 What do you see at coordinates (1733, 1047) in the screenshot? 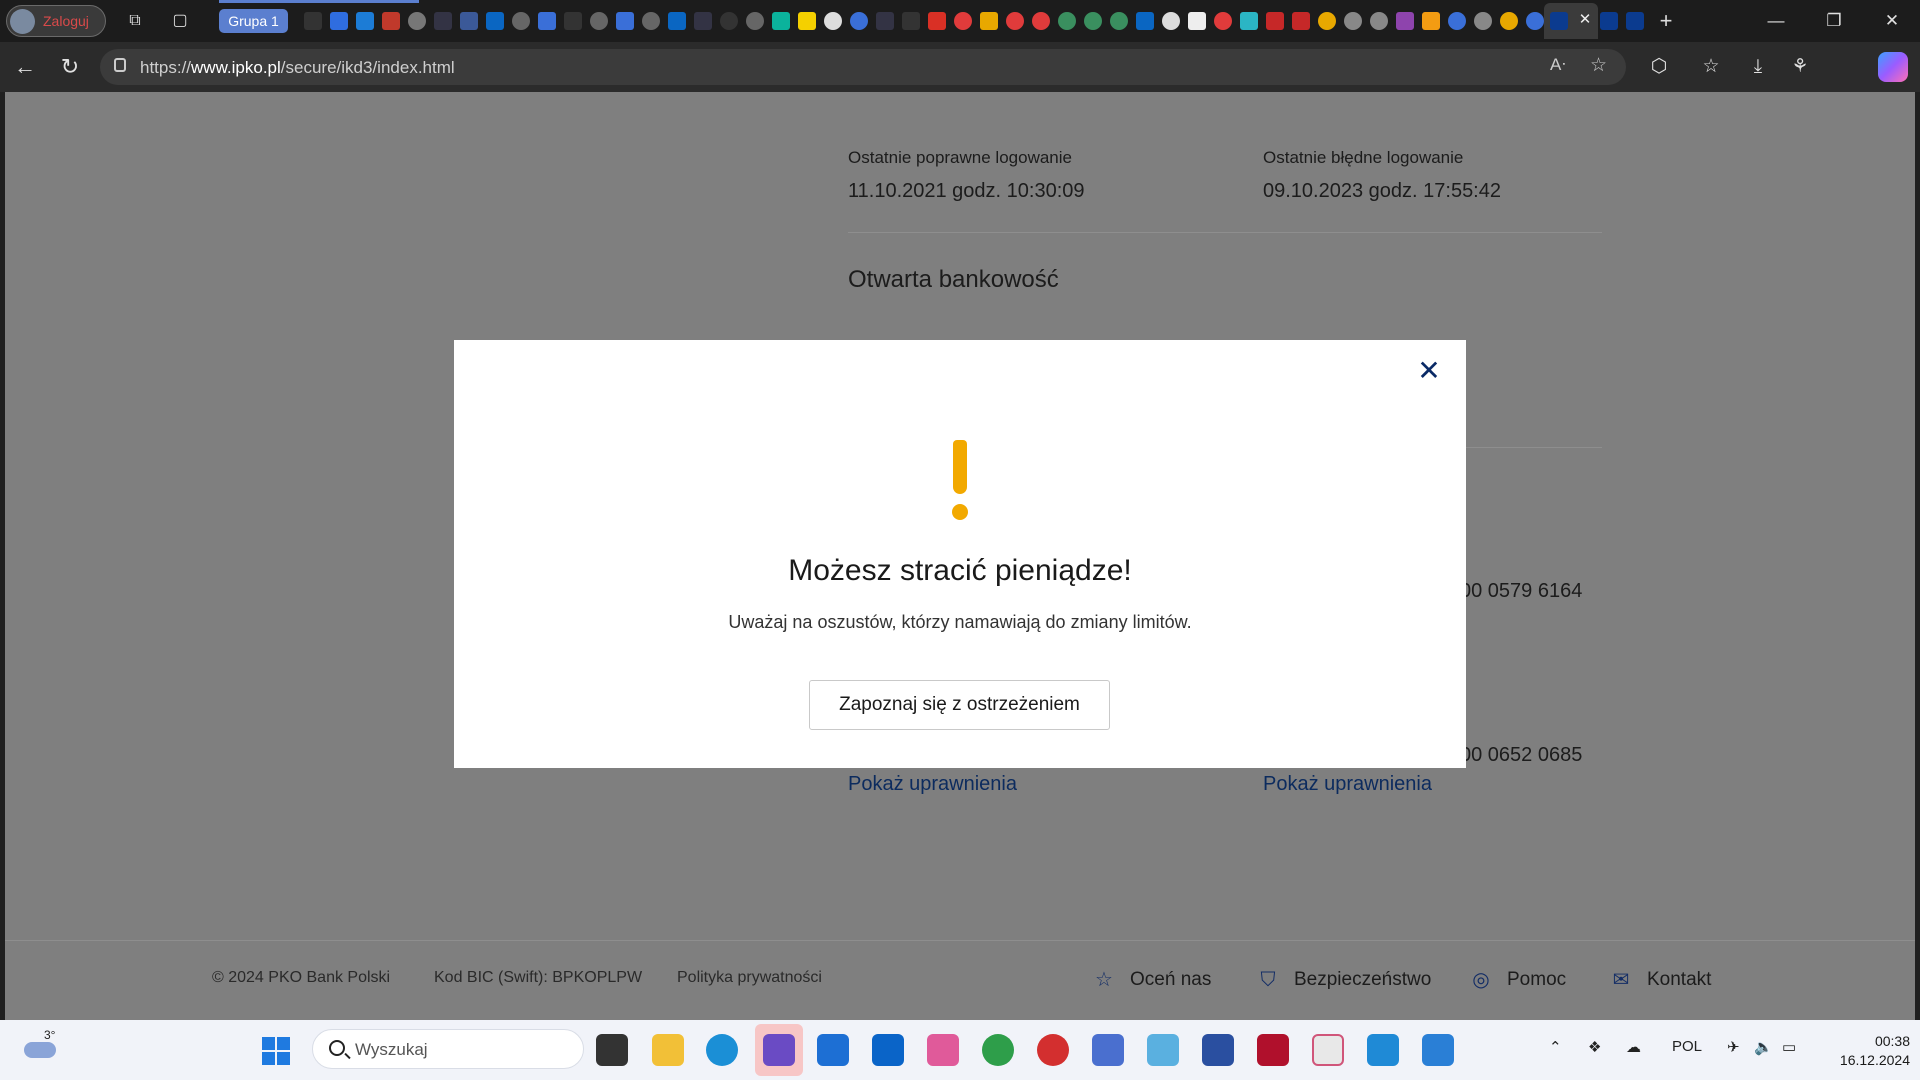
I see `airplane-mode-icon: ✈` at bounding box center [1733, 1047].